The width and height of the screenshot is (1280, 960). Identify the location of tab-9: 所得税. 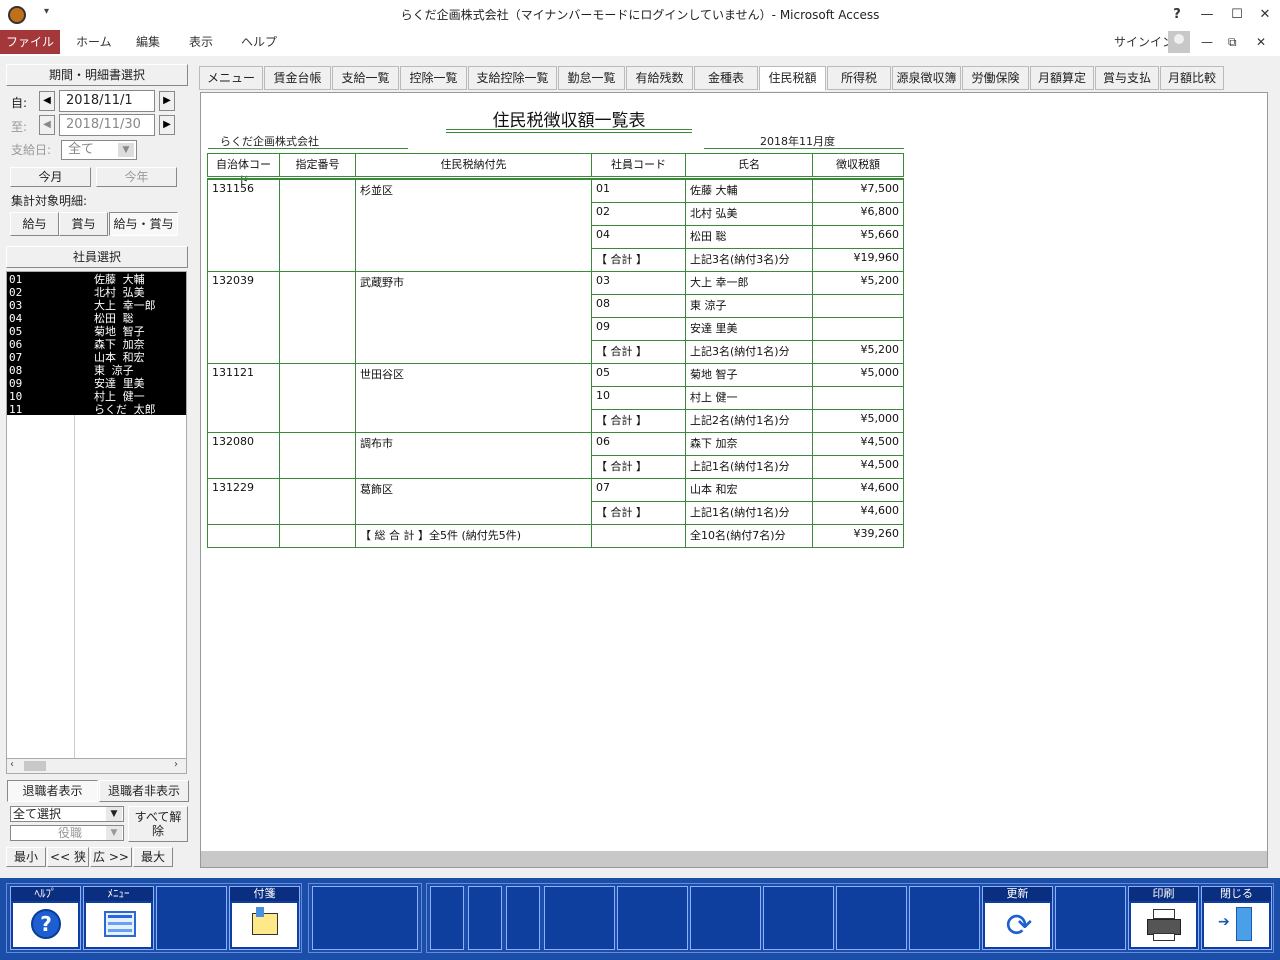
(859, 78).